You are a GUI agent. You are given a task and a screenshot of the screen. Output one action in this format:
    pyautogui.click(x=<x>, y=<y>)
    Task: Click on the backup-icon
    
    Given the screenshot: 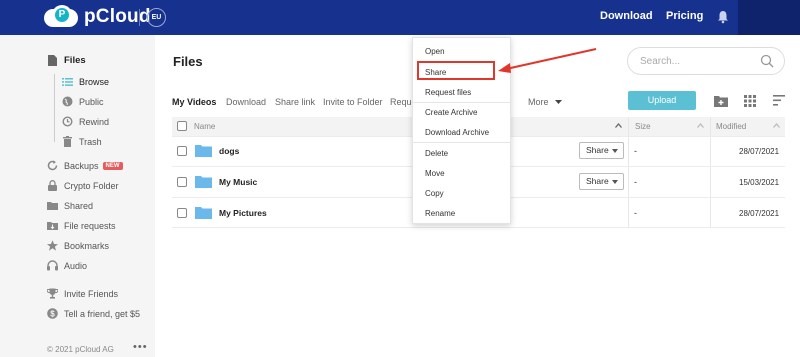 What is the action you would take?
    pyautogui.click(x=52, y=165)
    